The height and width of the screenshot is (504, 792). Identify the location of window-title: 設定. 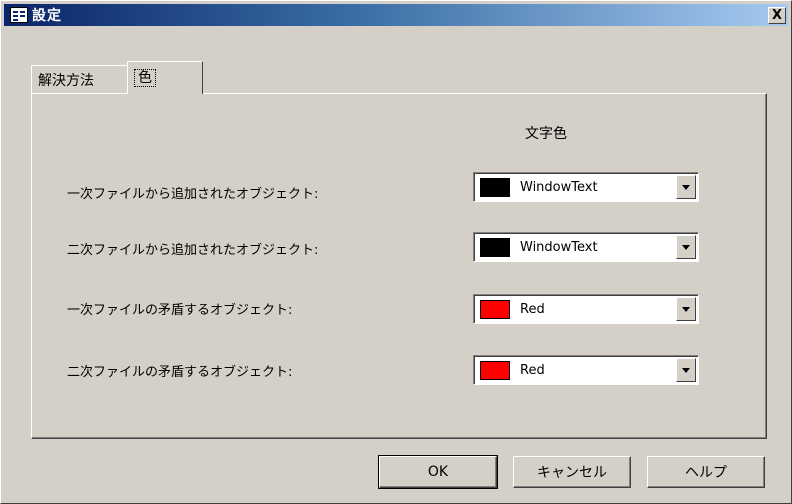
(47, 16).